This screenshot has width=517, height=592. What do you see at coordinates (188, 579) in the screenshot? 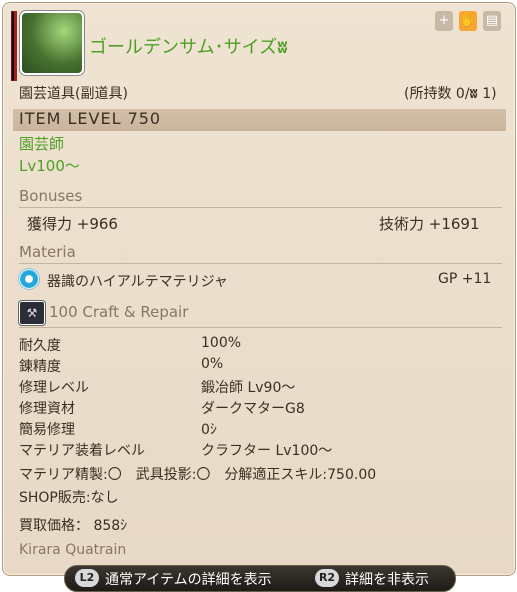
I see `show-normal-detail-button: 通常アイテムの詳細を表示` at bounding box center [188, 579].